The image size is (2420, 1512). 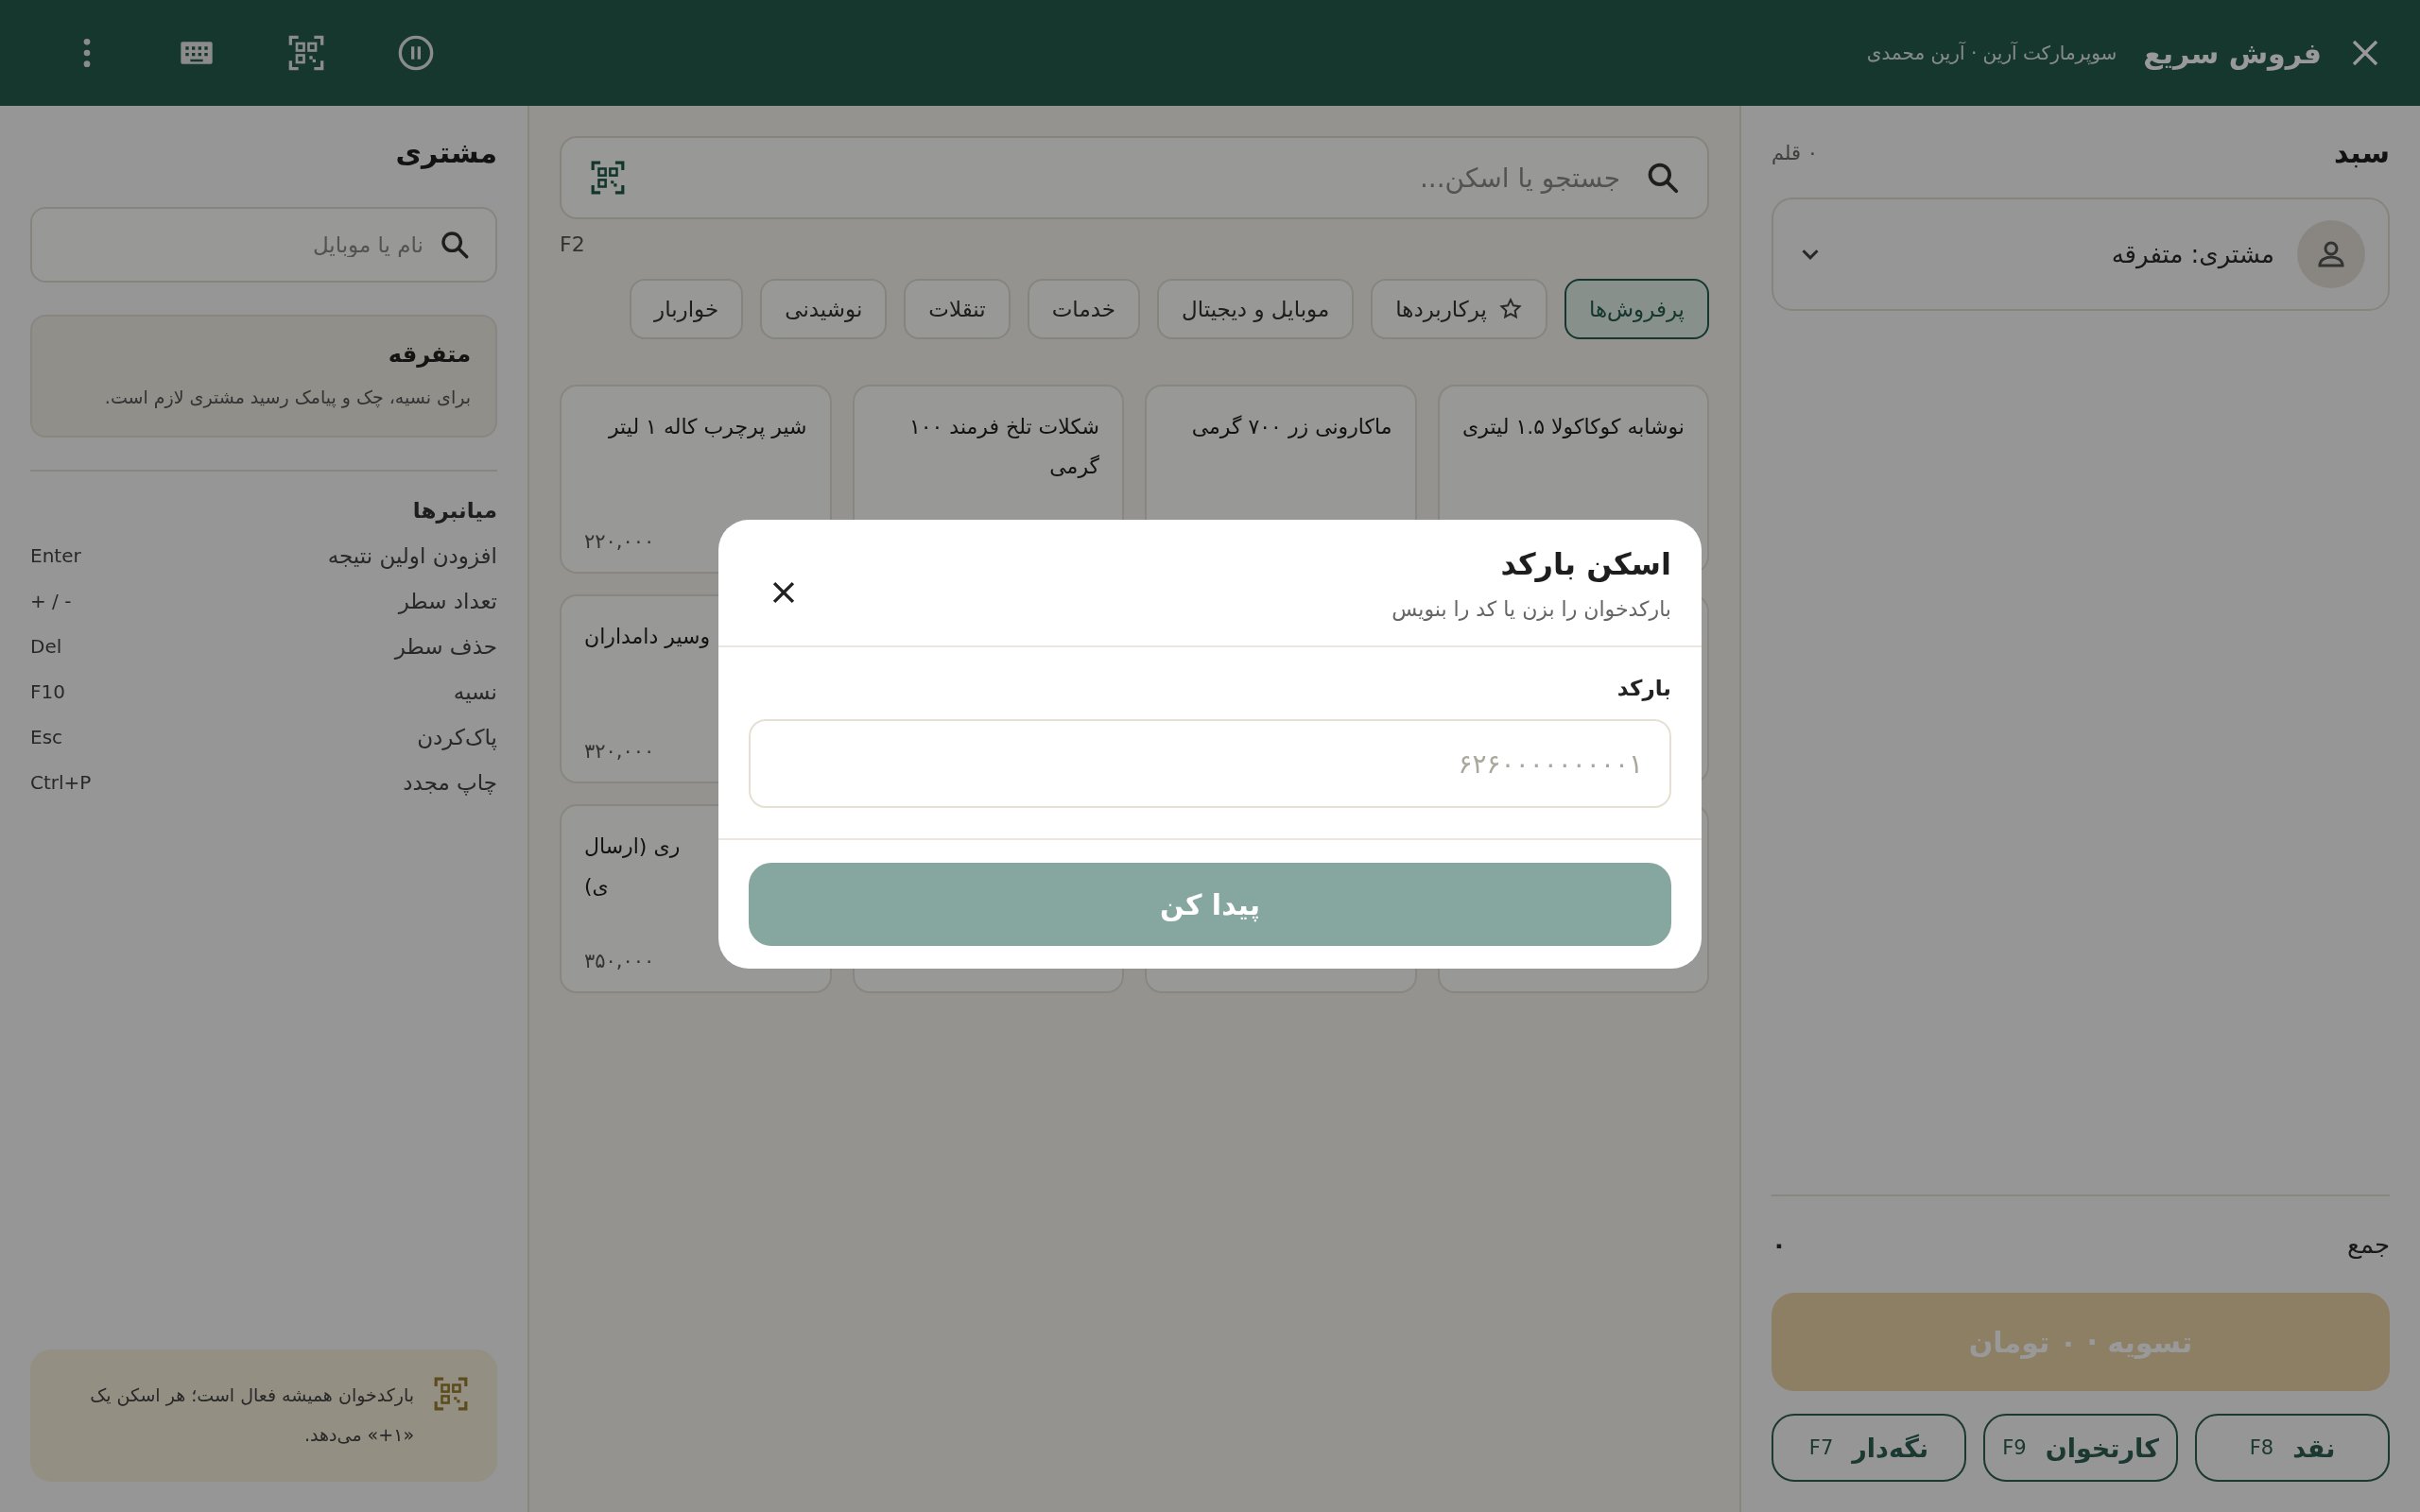 I want to click on category-tab: موبایل و دیجیتال, so click(x=1256, y=309).